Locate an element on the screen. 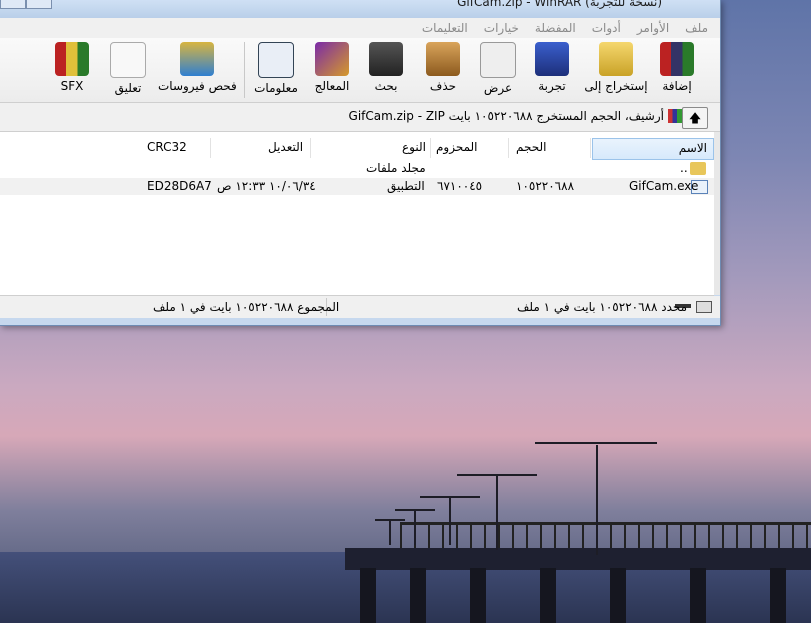 This screenshot has height=623, width=811. info-button: معلومات is located at coordinates (276, 68).